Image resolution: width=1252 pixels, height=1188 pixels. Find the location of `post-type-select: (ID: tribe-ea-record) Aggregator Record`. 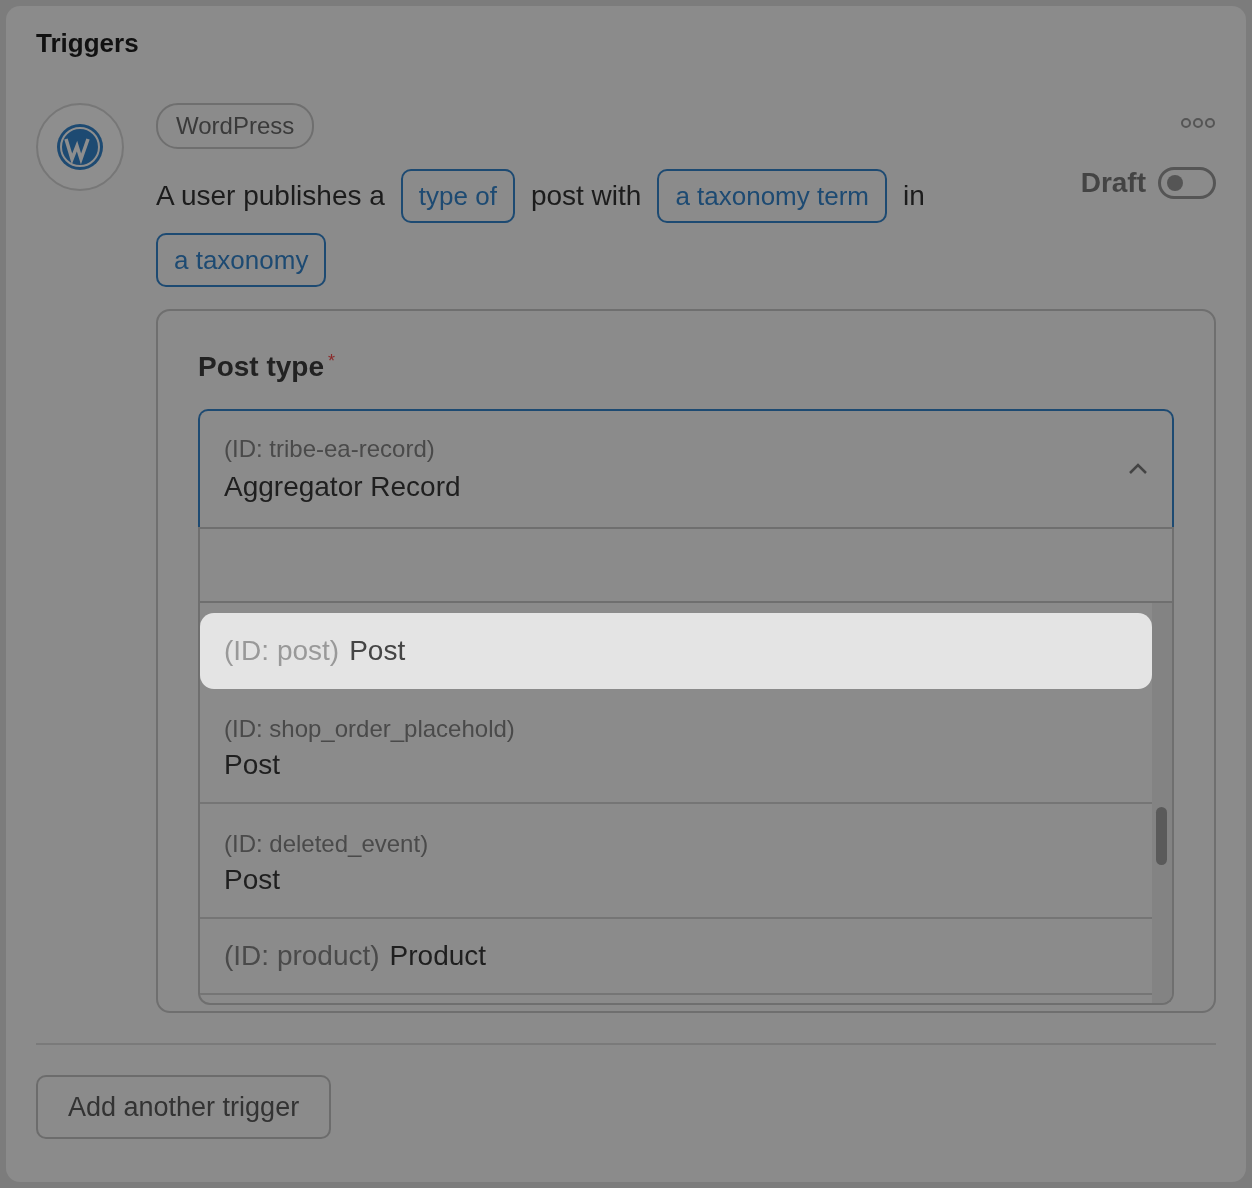

post-type-select: (ID: tribe-ea-record) Aggregator Record is located at coordinates (686, 468).